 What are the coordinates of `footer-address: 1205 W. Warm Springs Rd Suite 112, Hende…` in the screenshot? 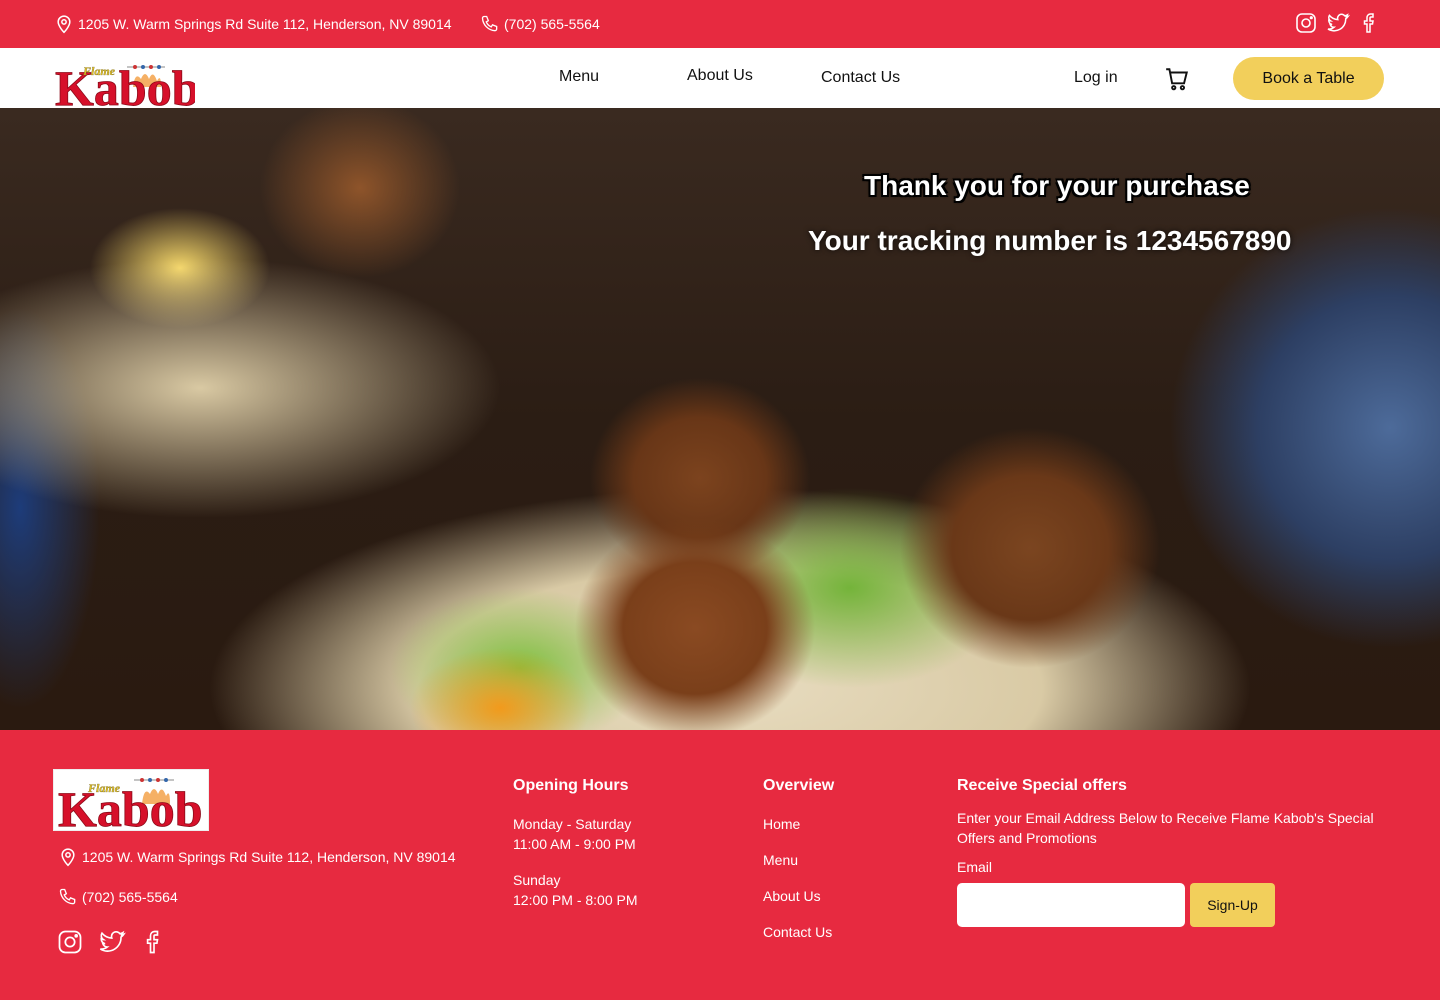 It's located at (257, 857).